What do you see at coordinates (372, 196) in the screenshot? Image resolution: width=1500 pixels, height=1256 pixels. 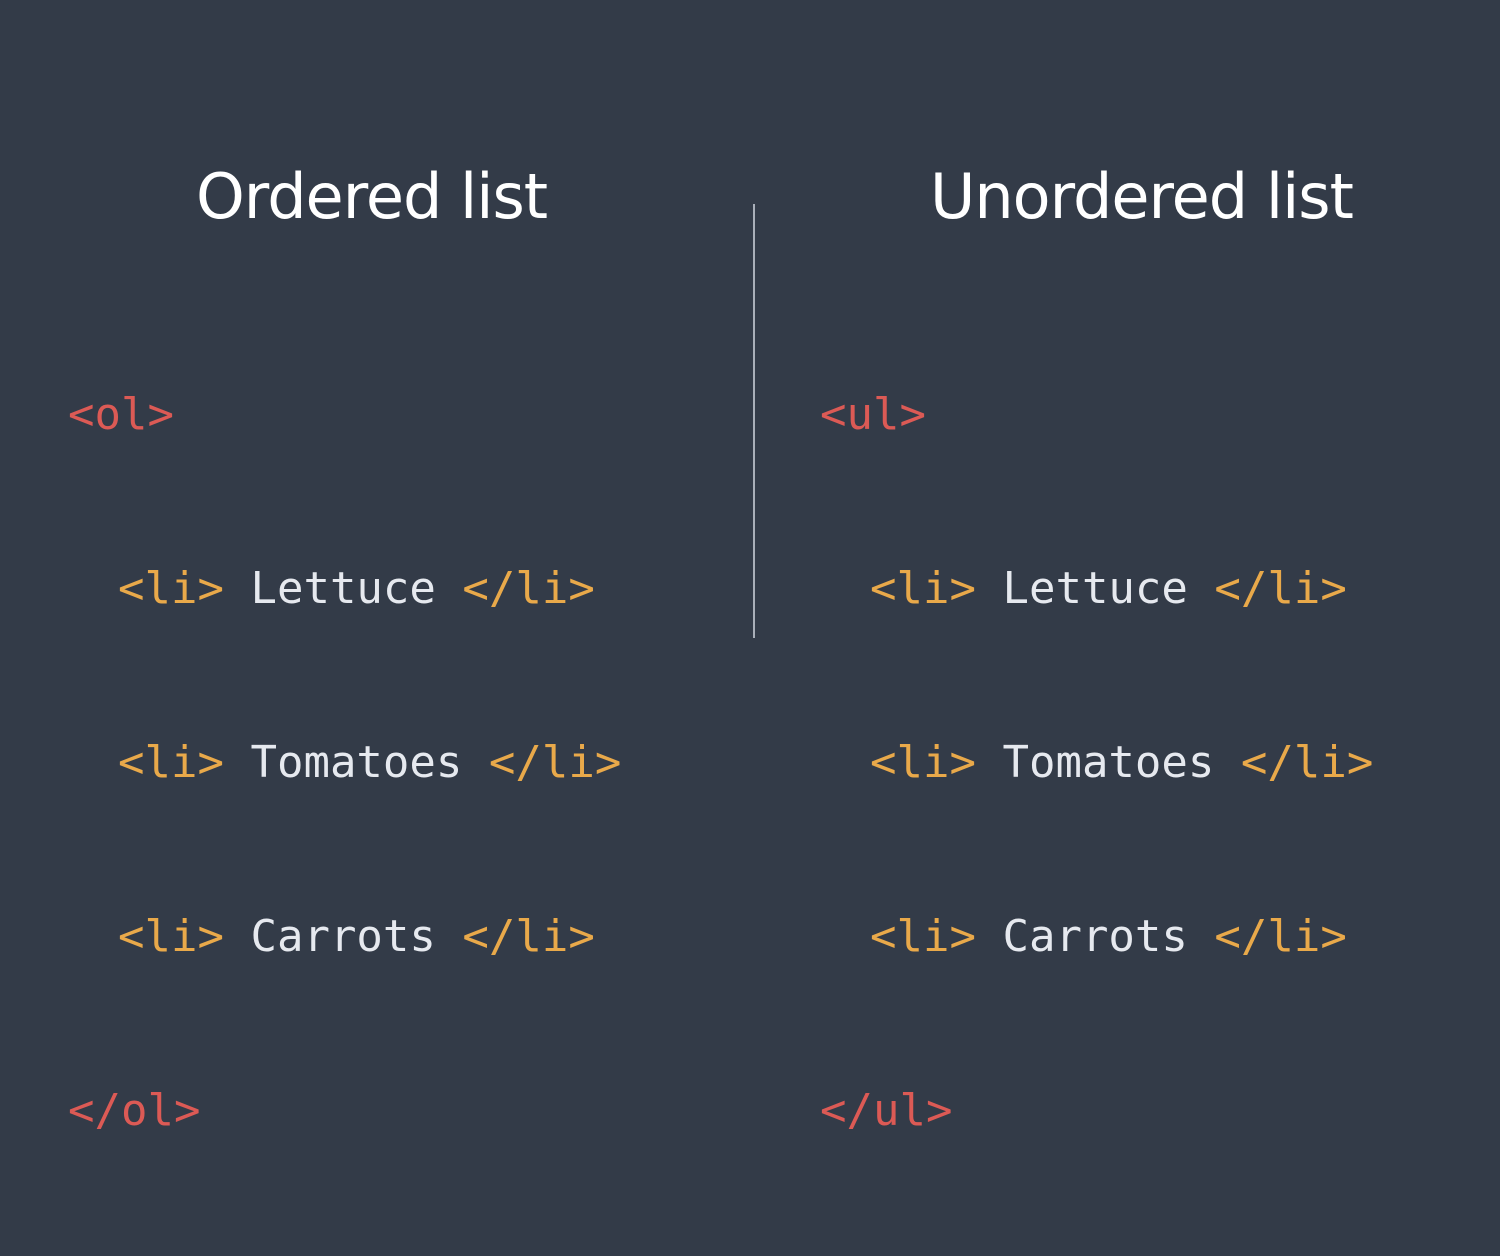 I see `ordered-list-title: Ordered list` at bounding box center [372, 196].